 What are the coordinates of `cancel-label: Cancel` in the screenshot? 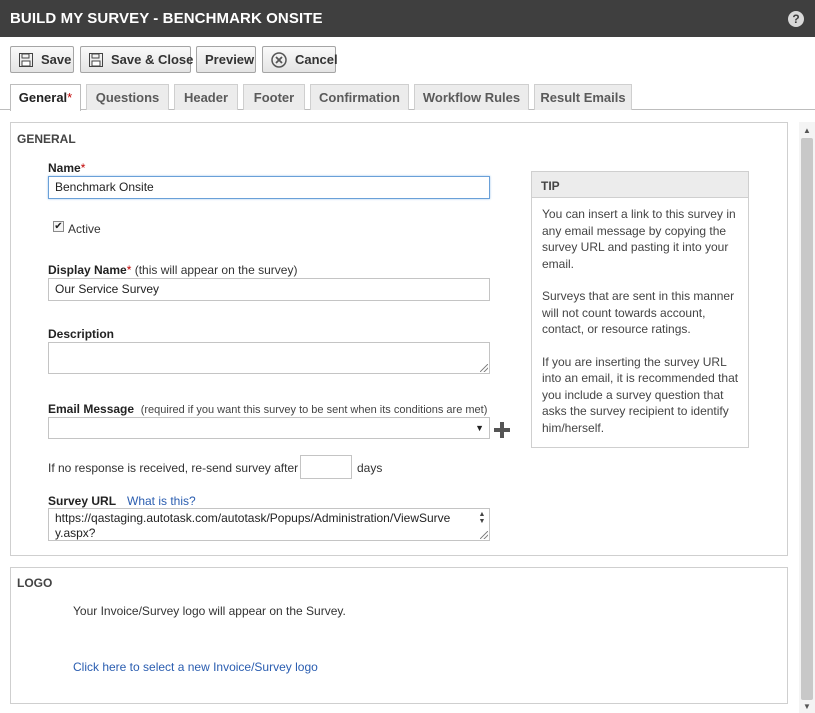 It's located at (316, 59).